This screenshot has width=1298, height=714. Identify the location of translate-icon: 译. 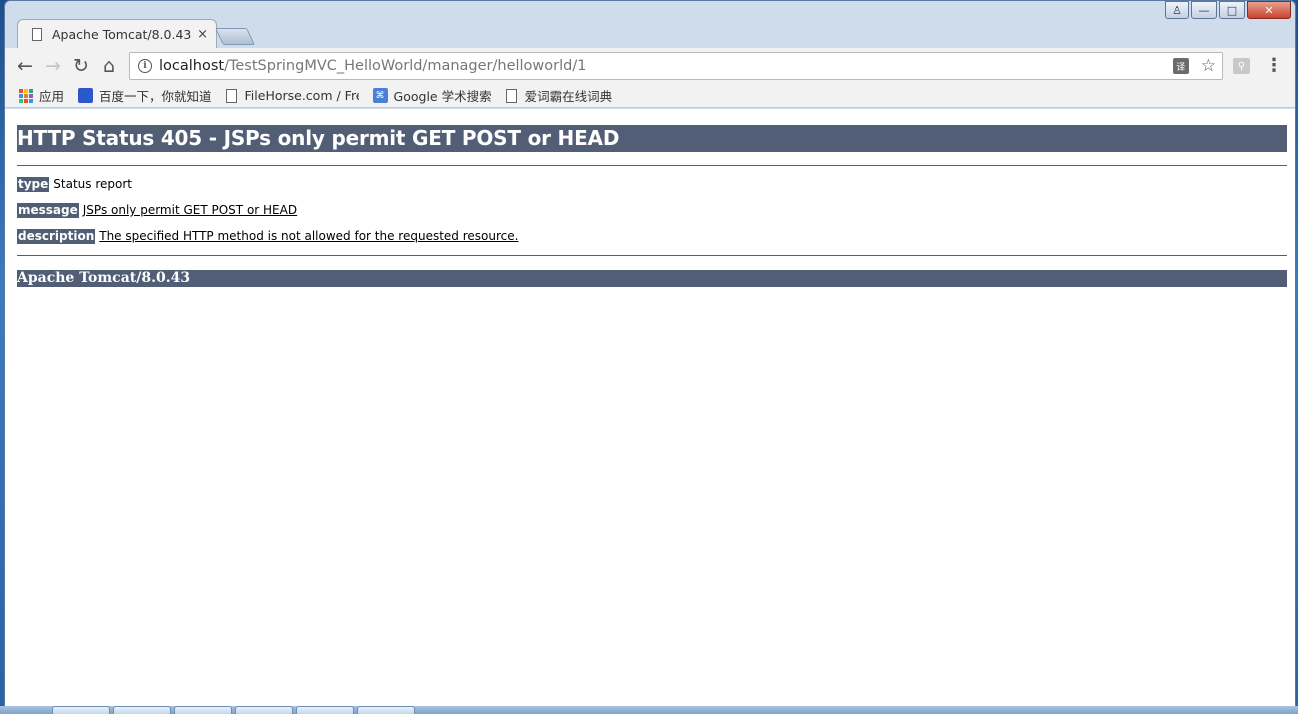
(1180, 66).